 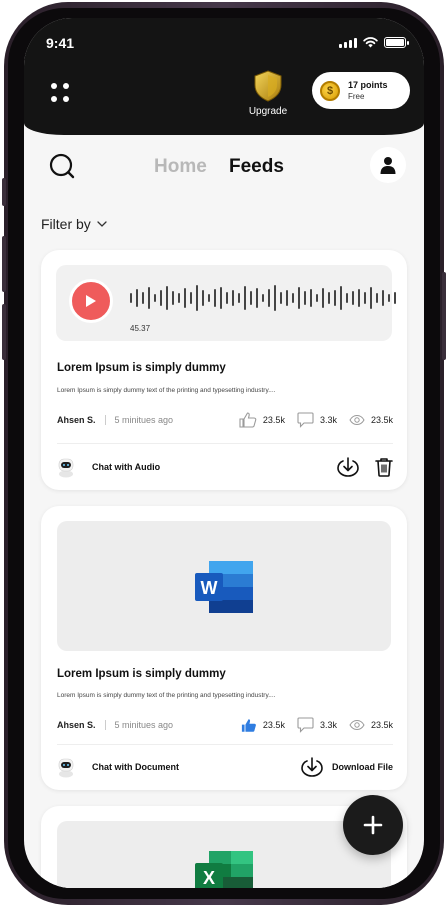 What do you see at coordinates (330, 90) in the screenshot?
I see `coin-icon: $` at bounding box center [330, 90].